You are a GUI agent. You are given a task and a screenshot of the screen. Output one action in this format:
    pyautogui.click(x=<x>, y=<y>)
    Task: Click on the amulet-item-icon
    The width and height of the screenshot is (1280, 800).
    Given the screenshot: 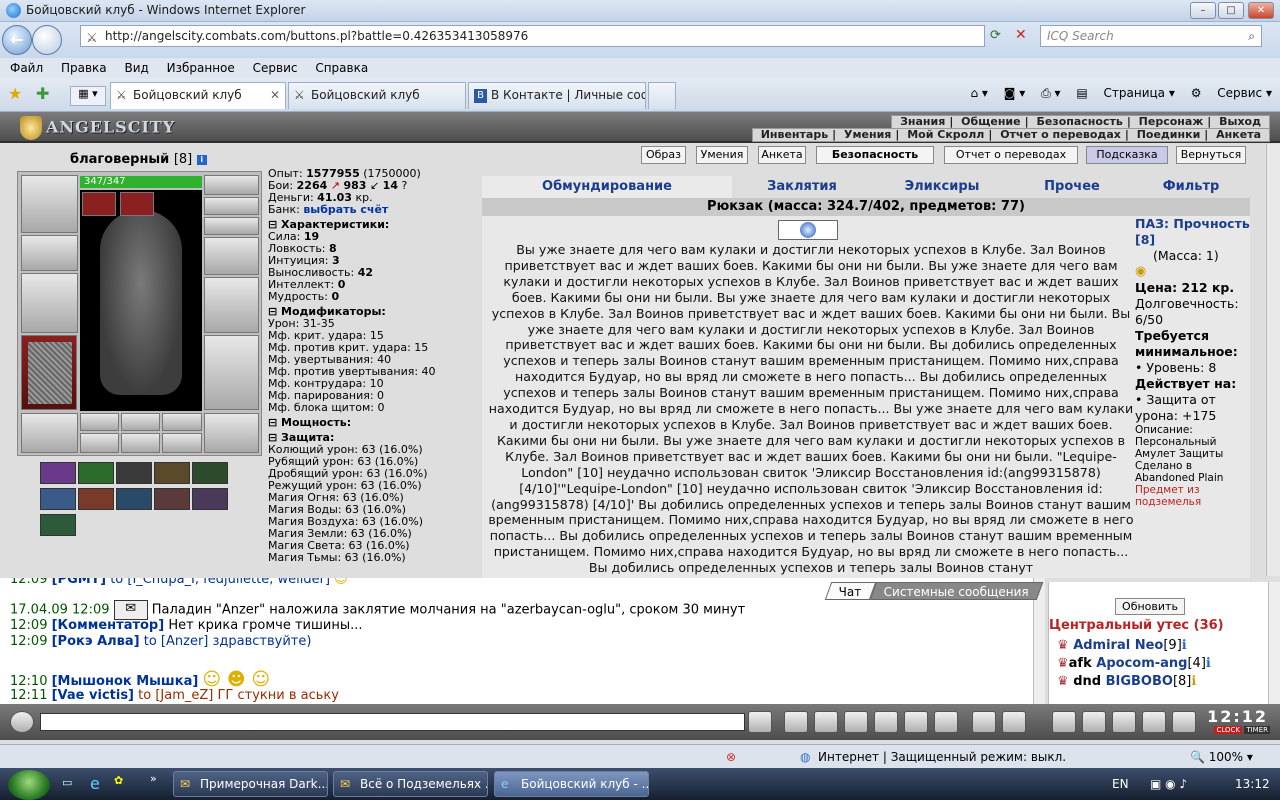 What is the action you would take?
    pyautogui.click(x=808, y=230)
    